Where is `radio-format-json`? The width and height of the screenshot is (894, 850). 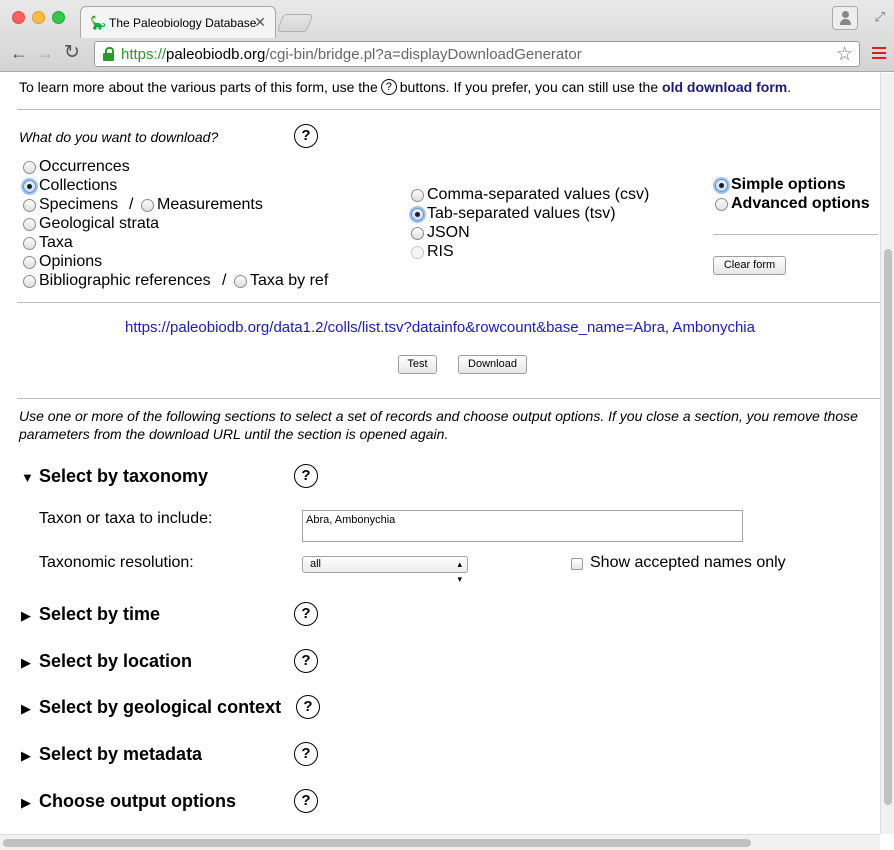 radio-format-json is located at coordinates (417, 233).